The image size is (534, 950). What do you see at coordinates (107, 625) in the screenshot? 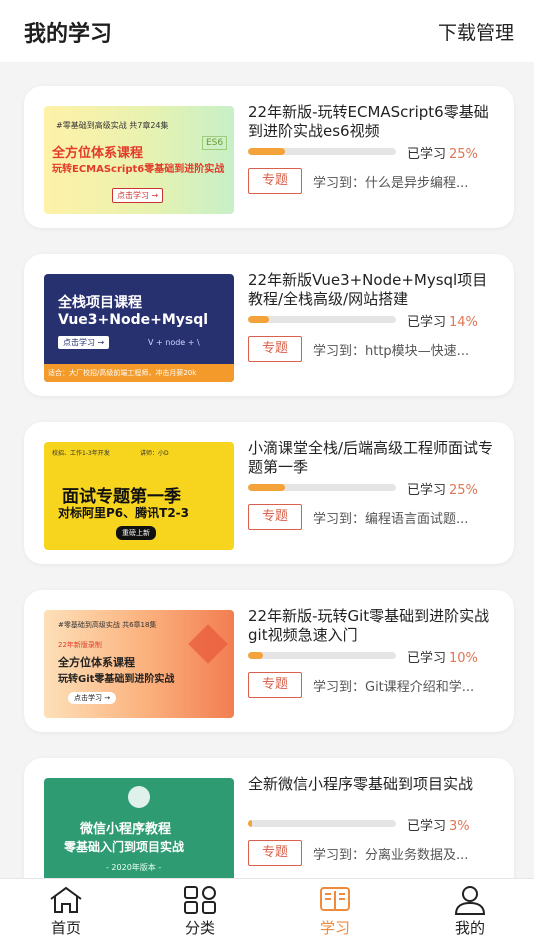
I see `thumb-top-text: #零基础到高级实战 共6章18集` at bounding box center [107, 625].